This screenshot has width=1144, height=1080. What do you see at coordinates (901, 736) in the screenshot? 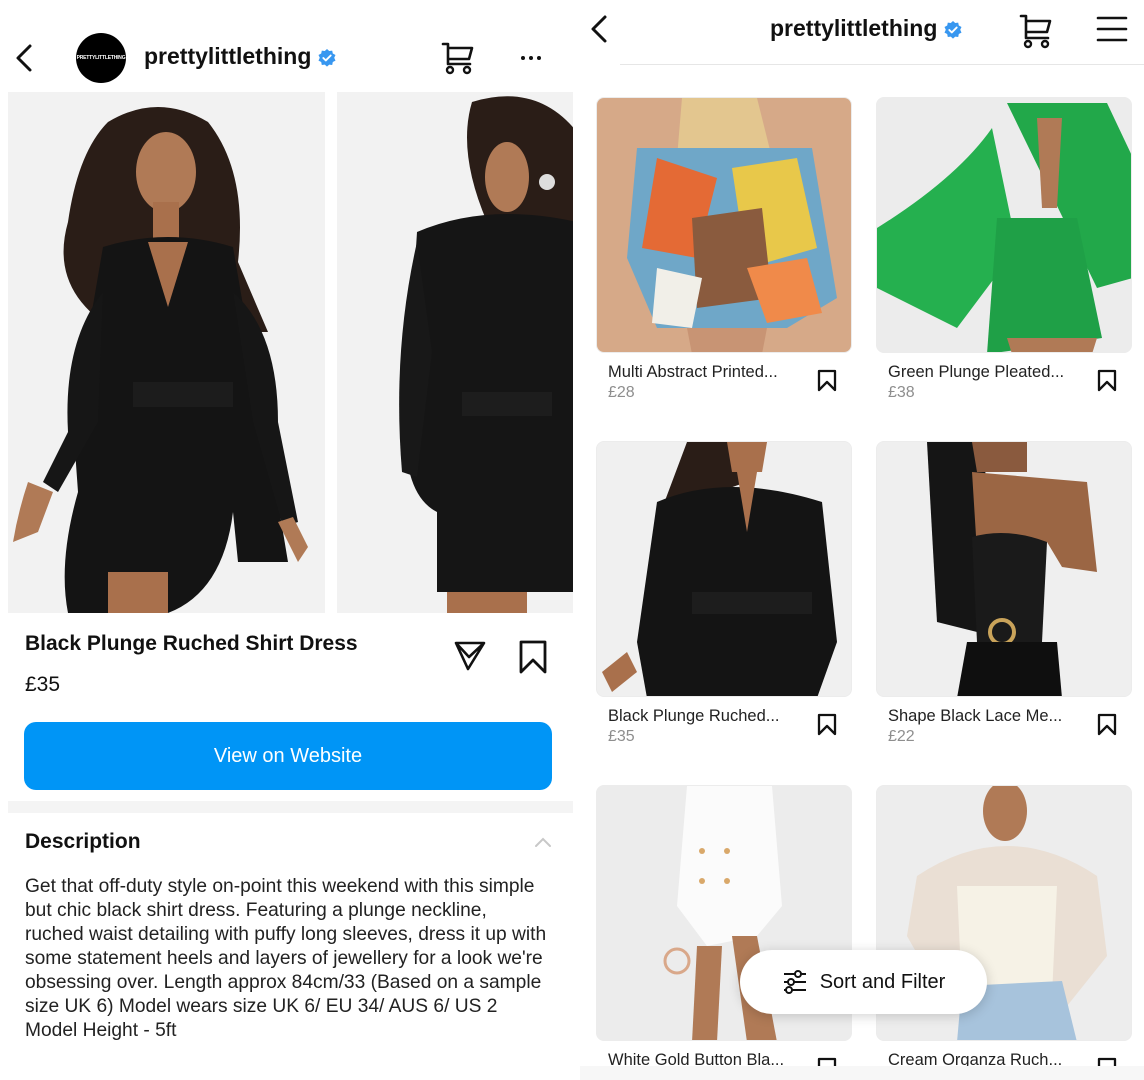
I see `product-price: £22` at bounding box center [901, 736].